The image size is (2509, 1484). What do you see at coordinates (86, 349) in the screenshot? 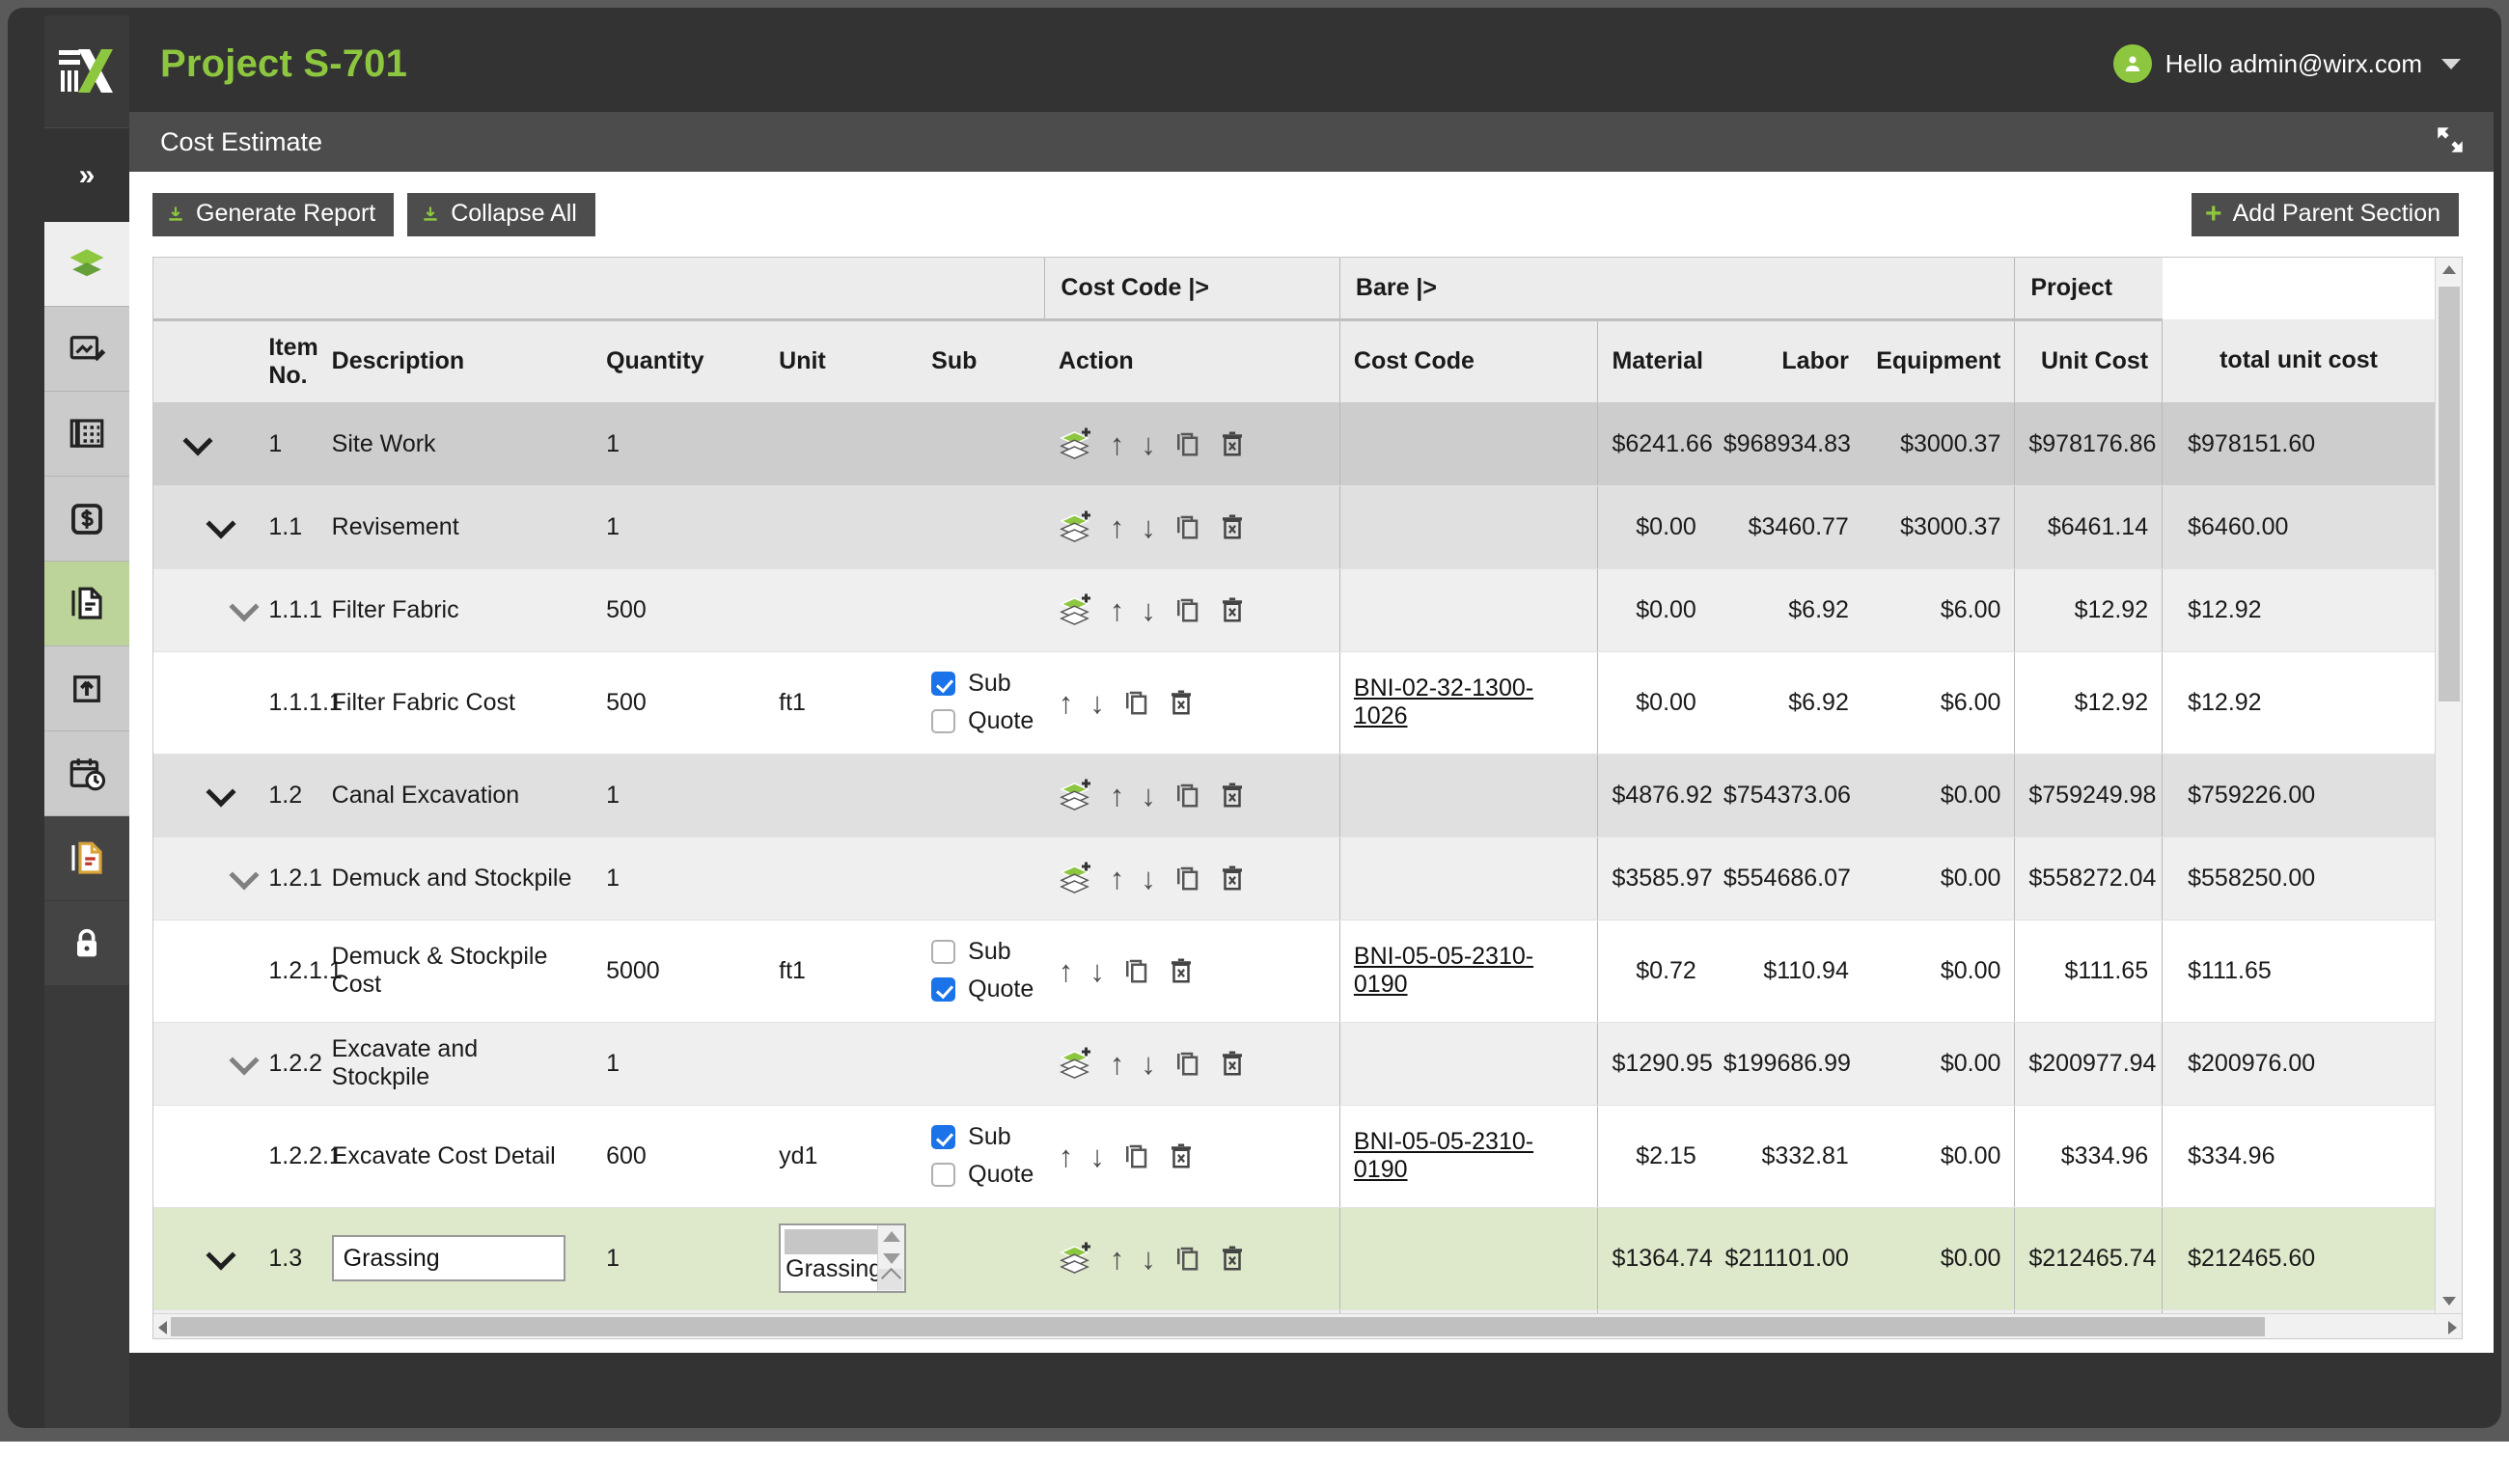
I see `sidebar-item-edit-image` at bounding box center [86, 349].